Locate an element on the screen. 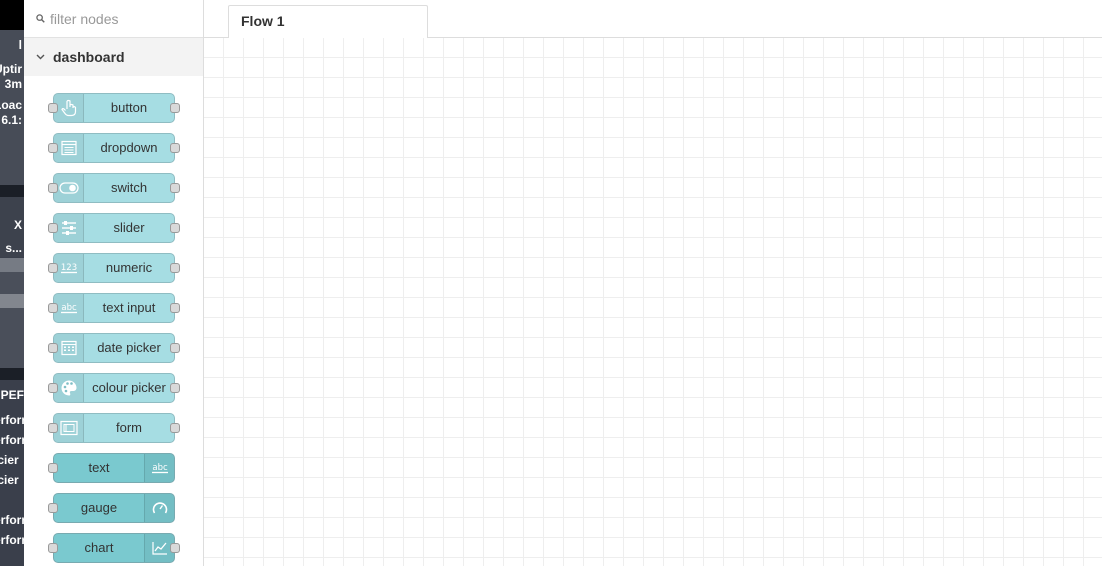 The width and height of the screenshot is (1102, 566). bg-fragment: 3m is located at coordinates (13, 84).